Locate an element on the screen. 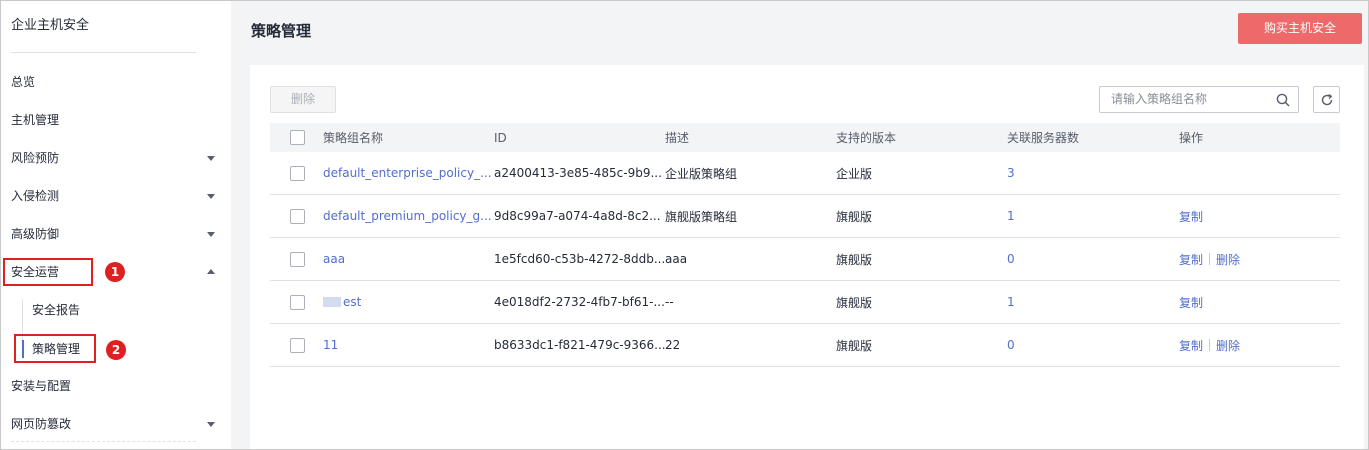 The image size is (1369, 450). sidebar-item-label: 入侵检测 is located at coordinates (35, 196).